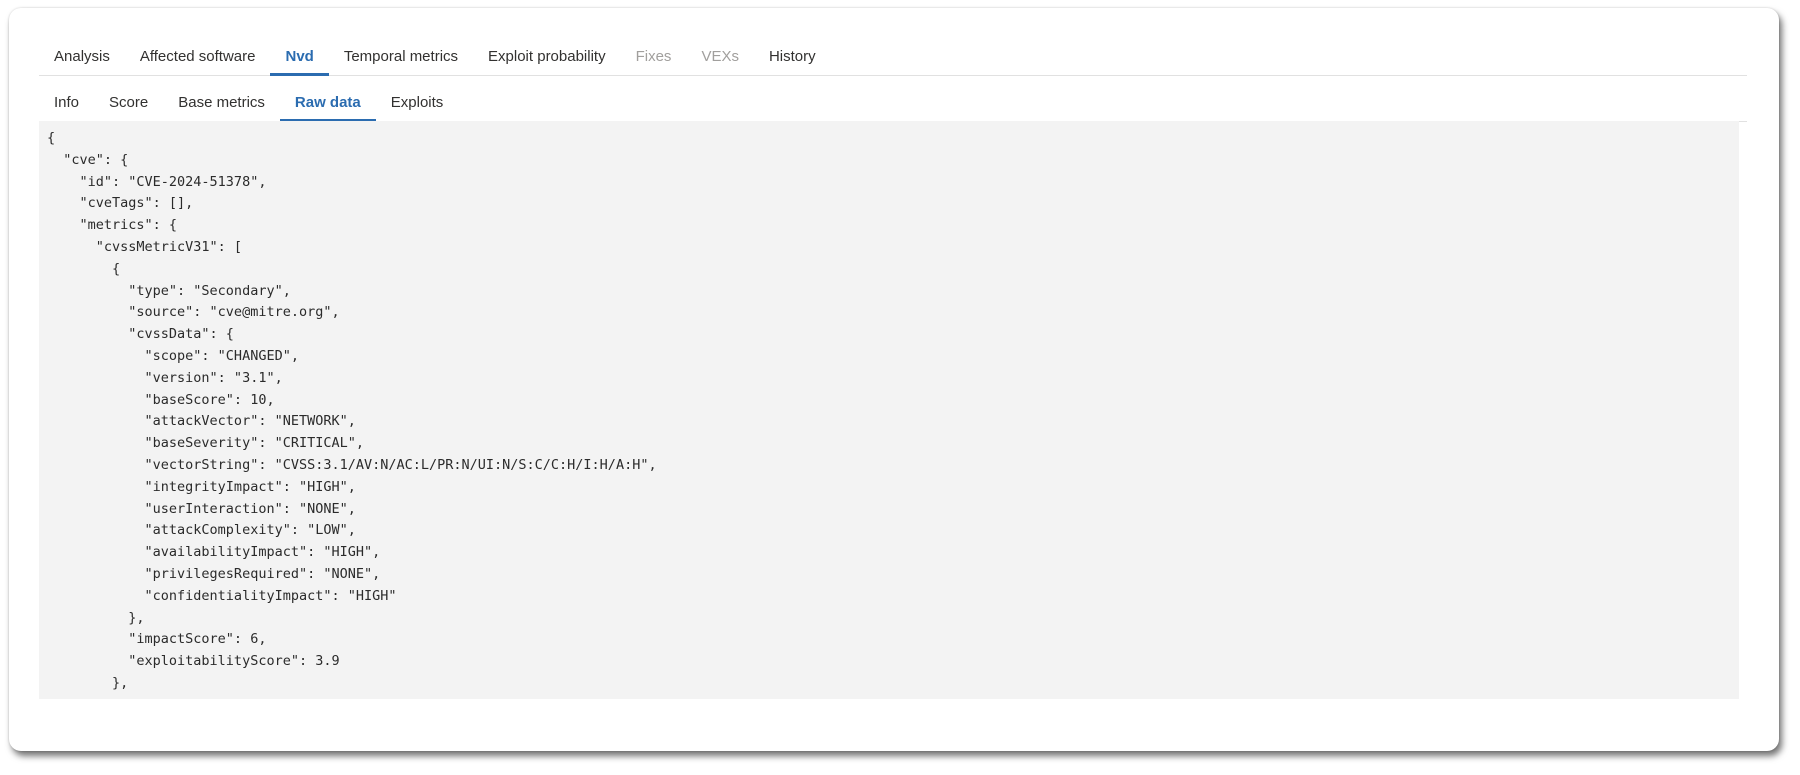 This screenshot has height=775, width=1800. I want to click on subtab-info: Info, so click(66, 102).